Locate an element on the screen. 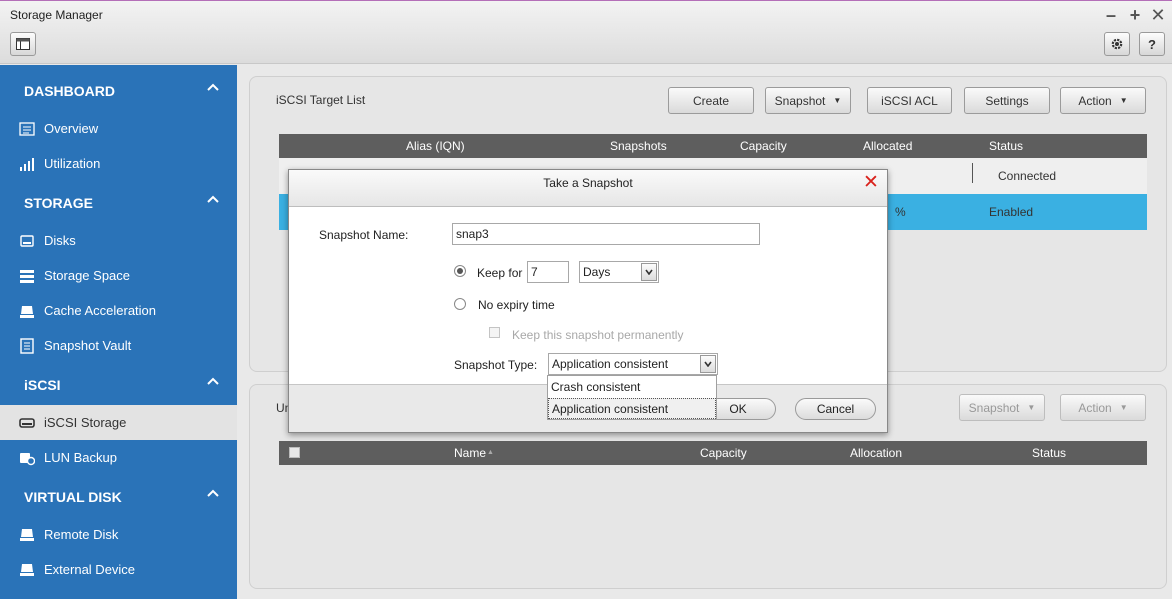 The width and height of the screenshot is (1172, 599). snapshot-type-select: Application consistent is located at coordinates (633, 364).